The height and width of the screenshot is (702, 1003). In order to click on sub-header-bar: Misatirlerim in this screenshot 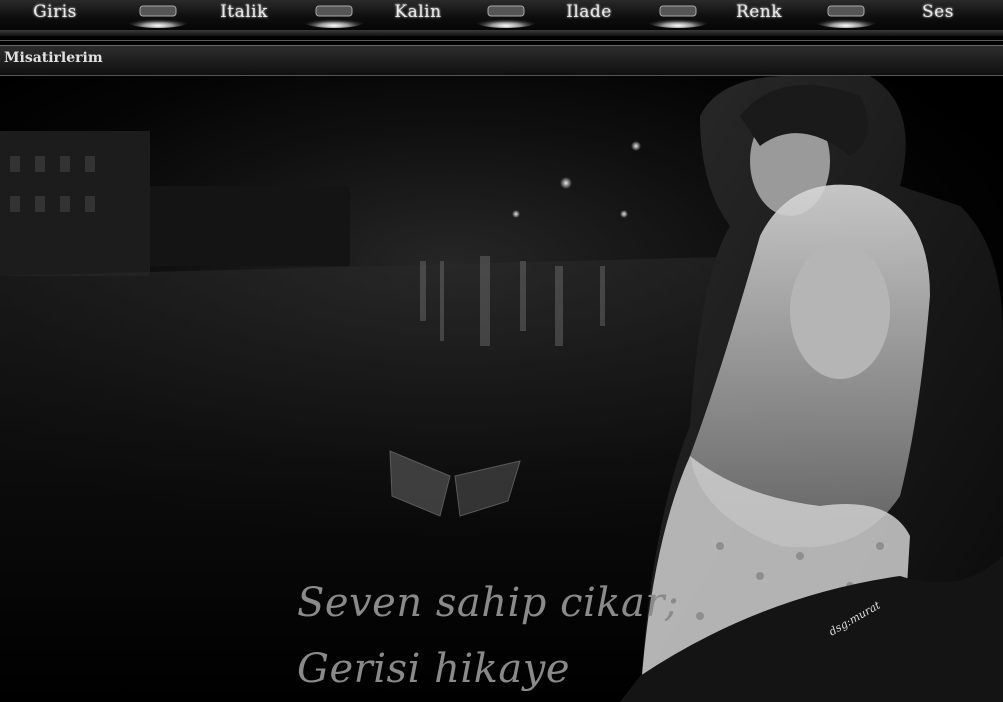, I will do `click(501, 60)`.